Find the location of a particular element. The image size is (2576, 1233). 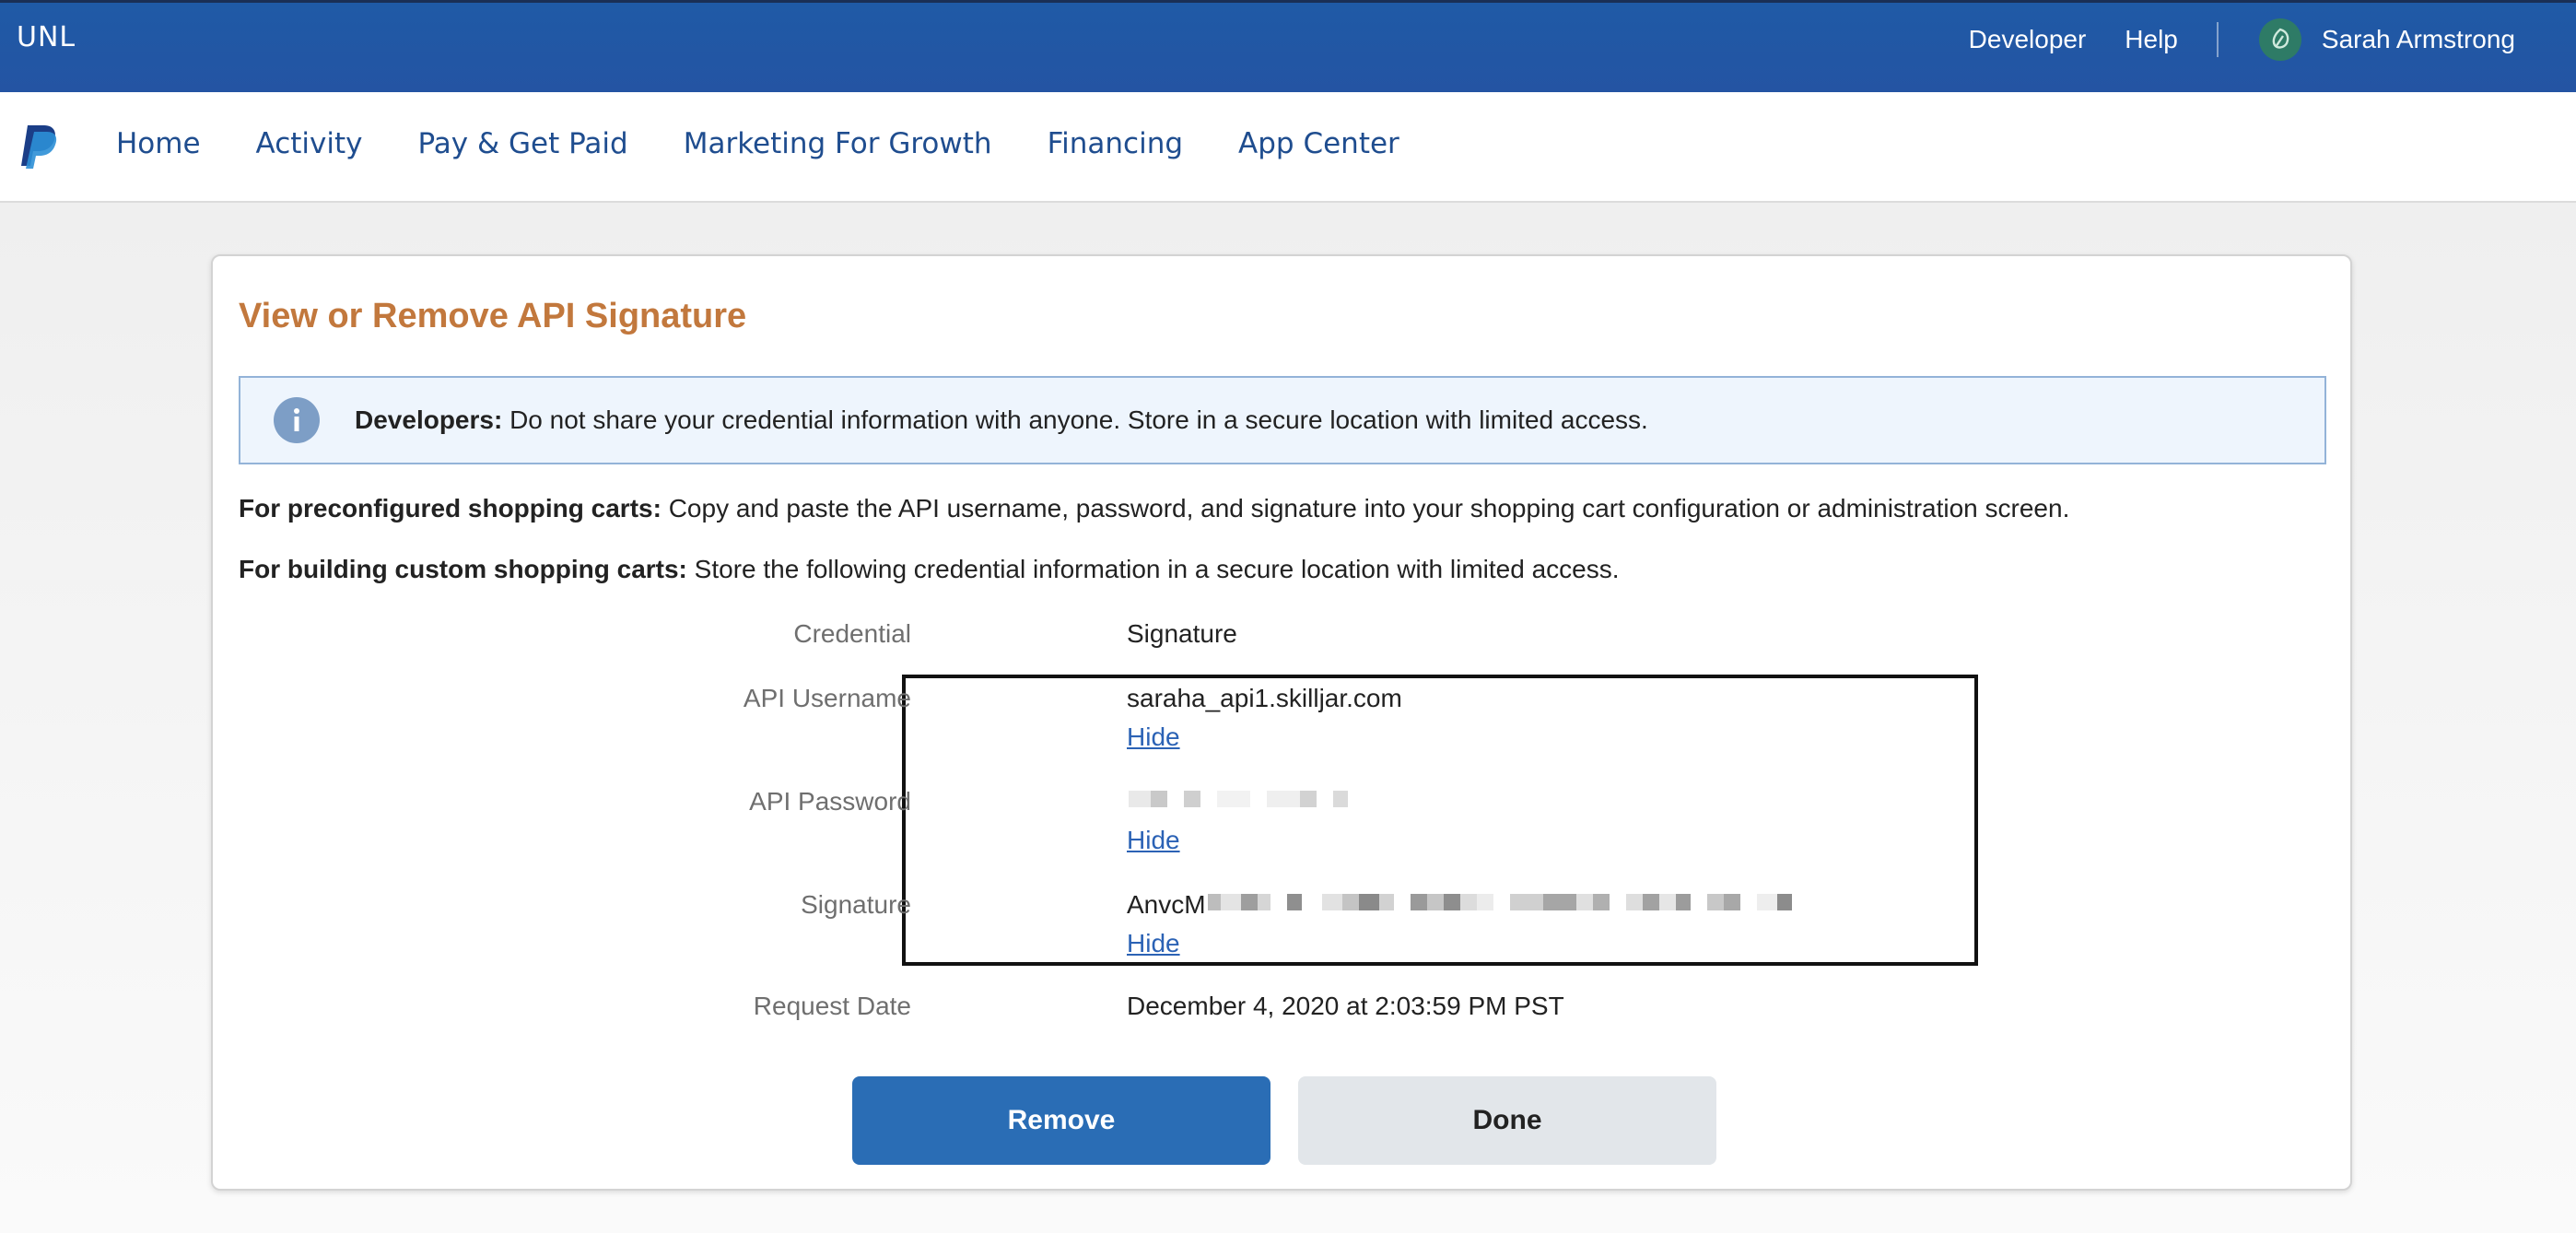

leaf-avatar-icon is located at coordinates (2279, 39).